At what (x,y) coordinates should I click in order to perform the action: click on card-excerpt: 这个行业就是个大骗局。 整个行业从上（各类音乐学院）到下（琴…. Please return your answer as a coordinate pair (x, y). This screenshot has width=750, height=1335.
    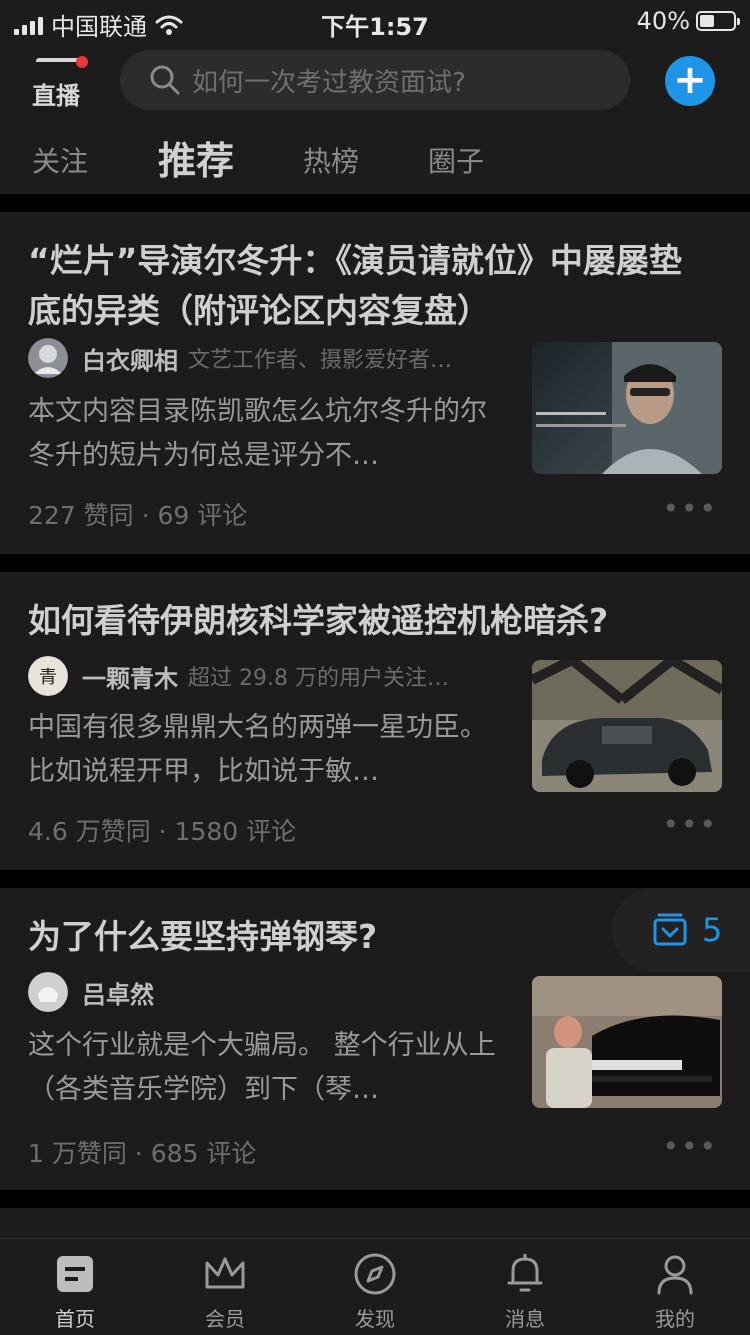
    Looking at the image, I should click on (263, 1068).